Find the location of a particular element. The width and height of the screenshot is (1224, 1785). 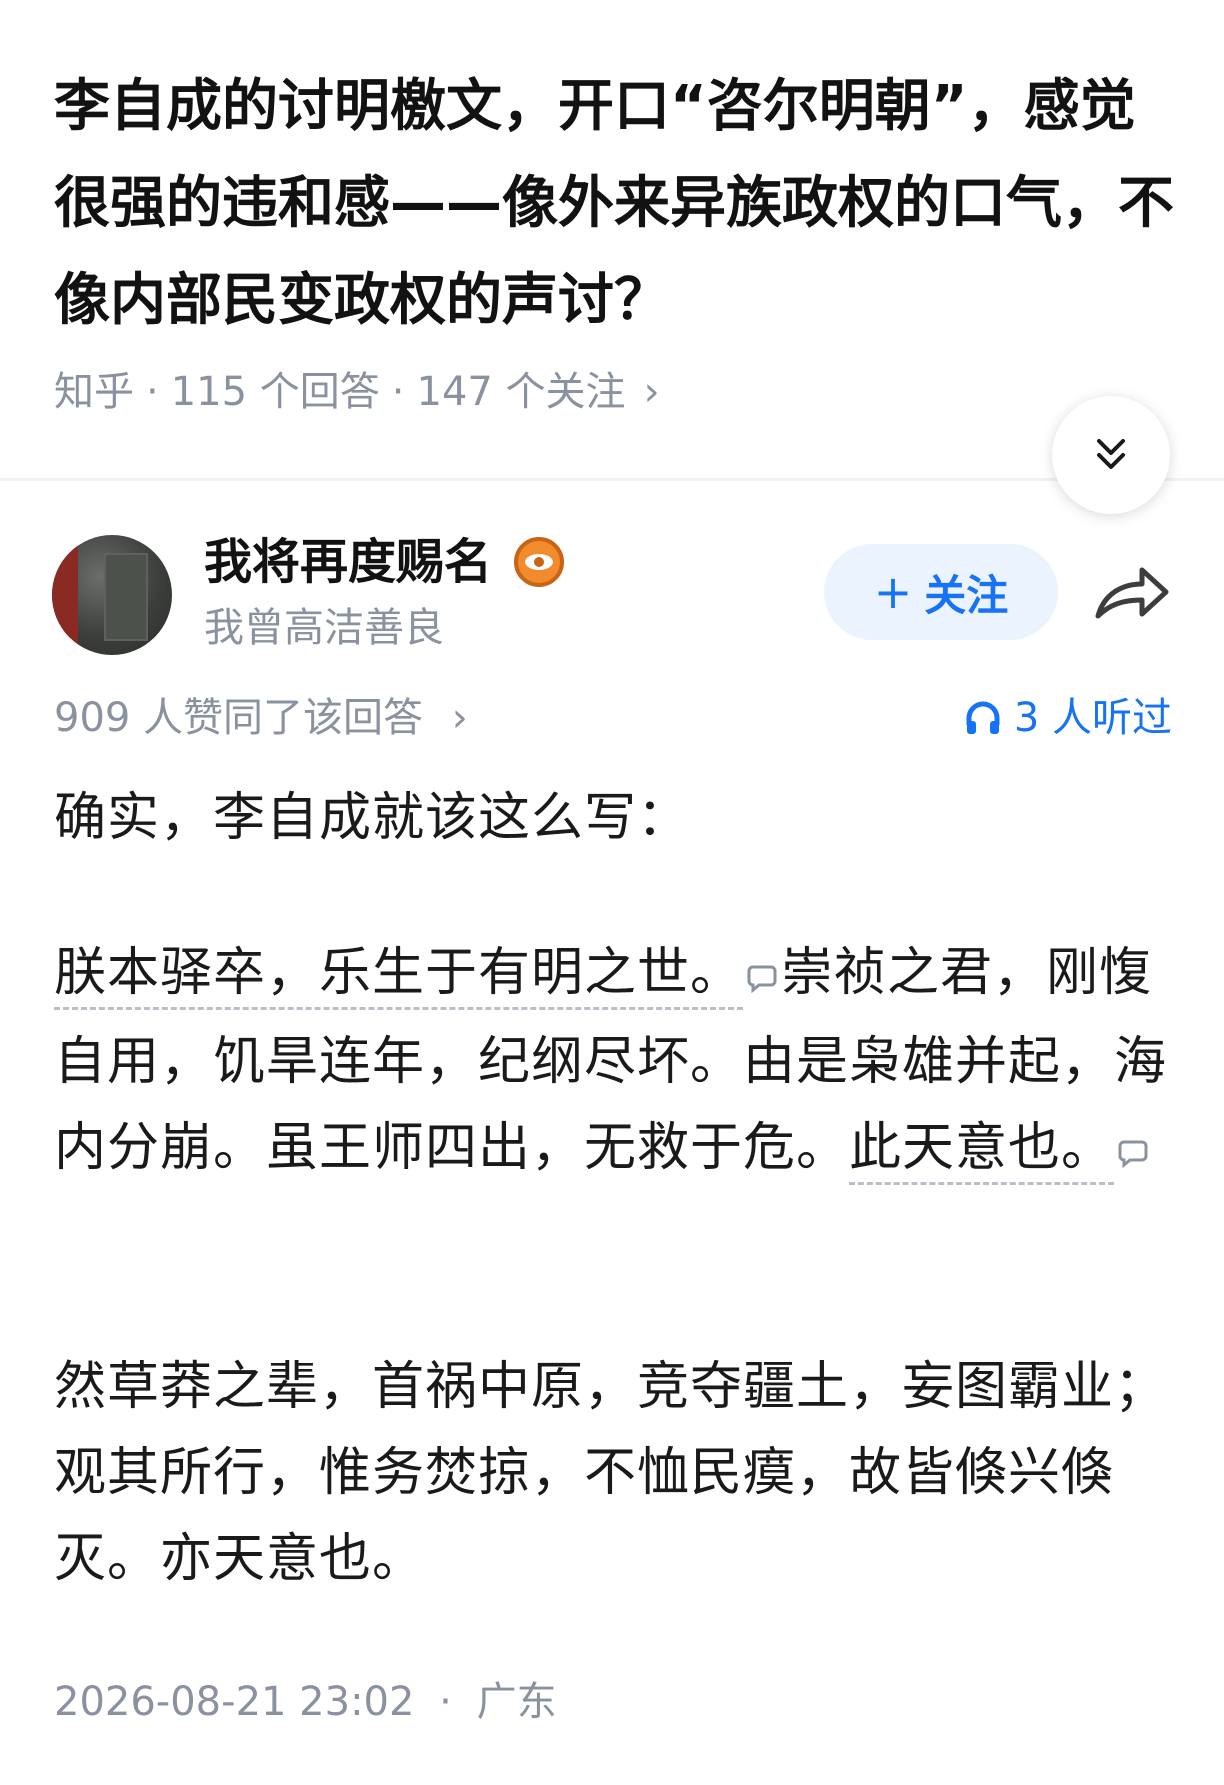

headphones-icon is located at coordinates (983, 717).